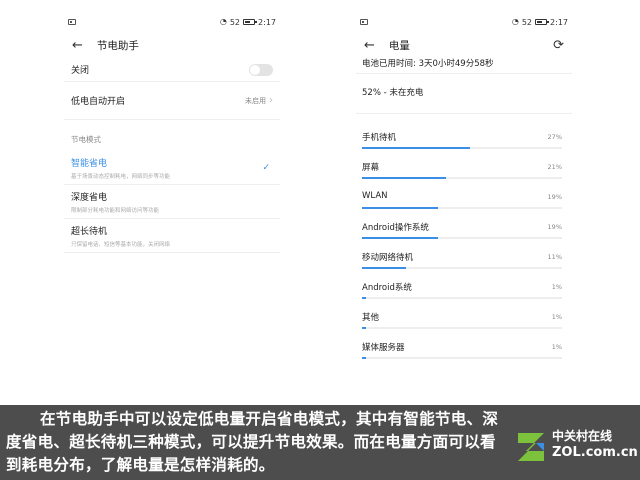  Describe the element at coordinates (464, 45) in the screenshot. I see `title-bar: ← 电量 ⟳` at that location.